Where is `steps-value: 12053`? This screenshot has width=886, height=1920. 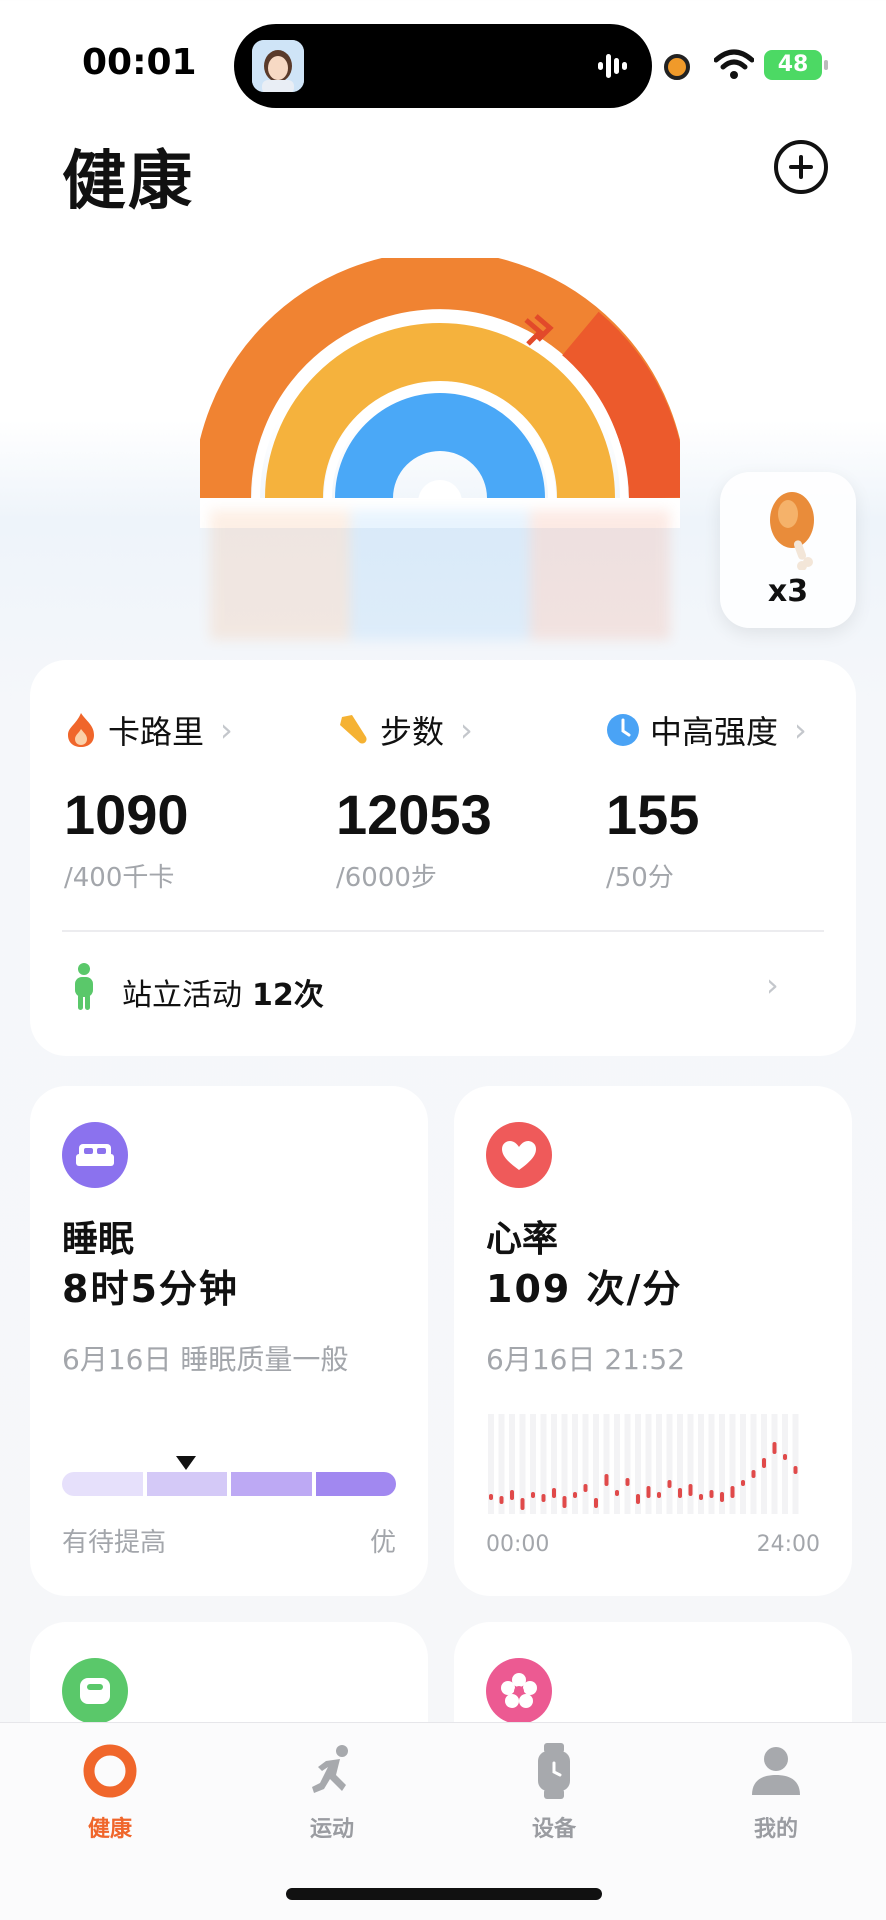 steps-value: 12053 is located at coordinates (414, 814).